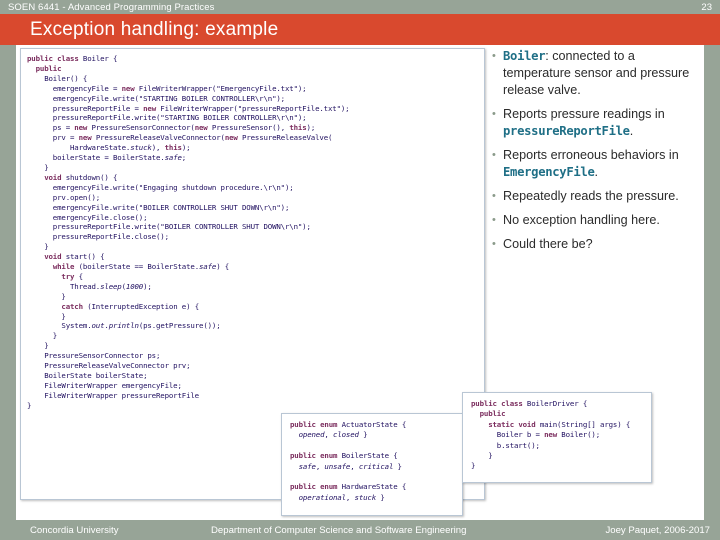  I want to click on bullet-text: Could there be?, so click(548, 244).